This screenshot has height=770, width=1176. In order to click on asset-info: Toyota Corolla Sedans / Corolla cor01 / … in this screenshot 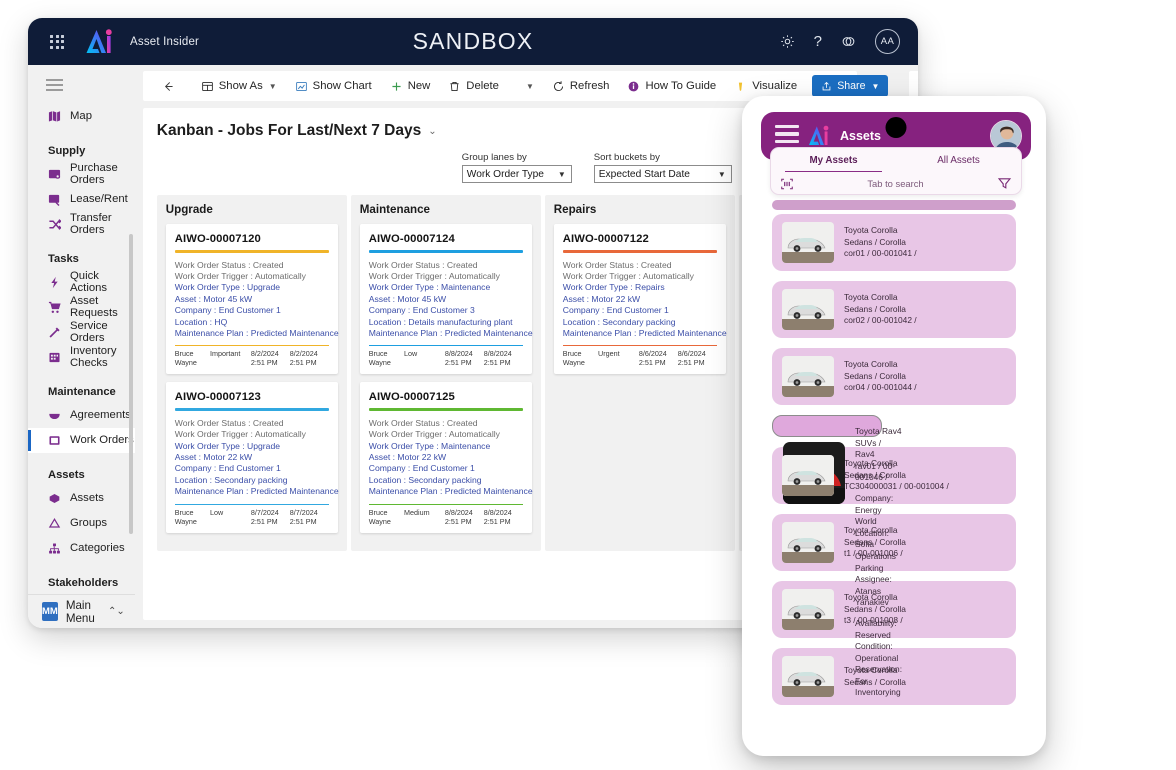, I will do `click(880, 242)`.